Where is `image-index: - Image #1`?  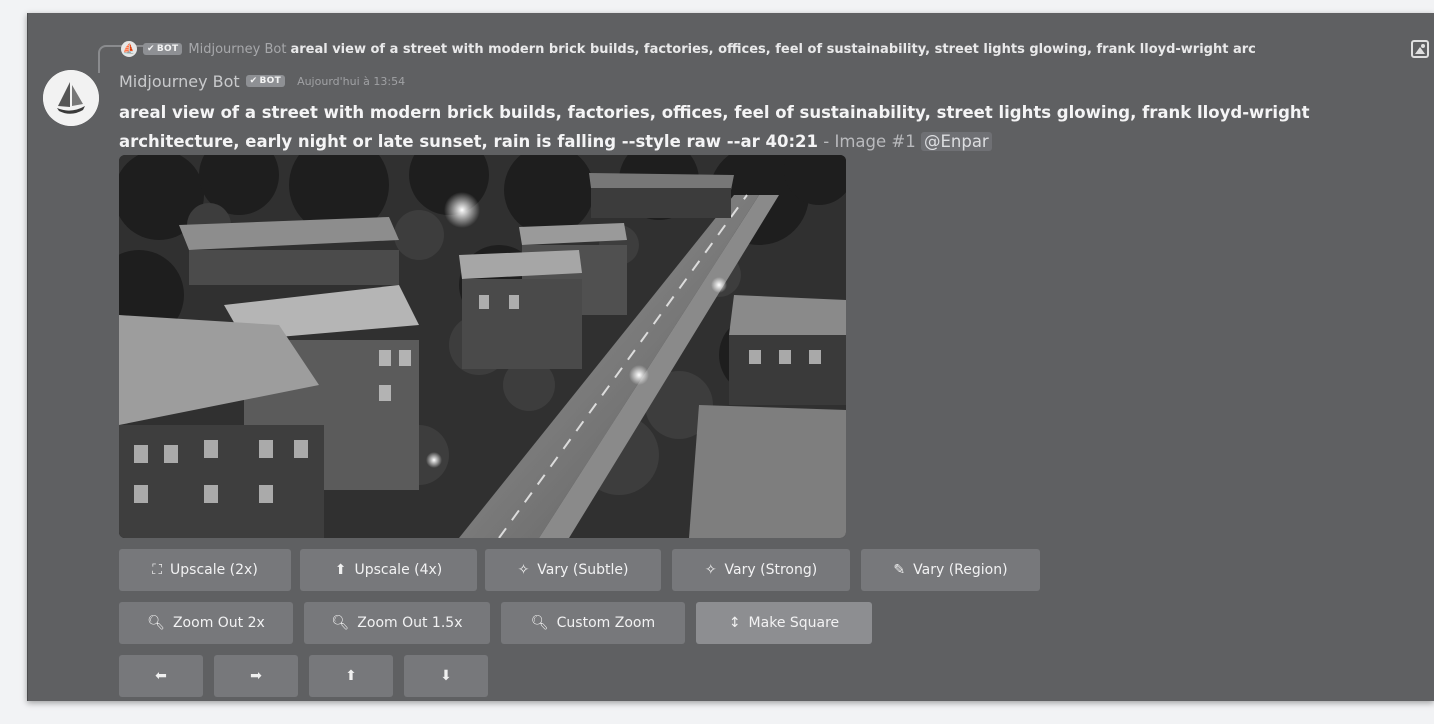 image-index: - Image #1 is located at coordinates (869, 141).